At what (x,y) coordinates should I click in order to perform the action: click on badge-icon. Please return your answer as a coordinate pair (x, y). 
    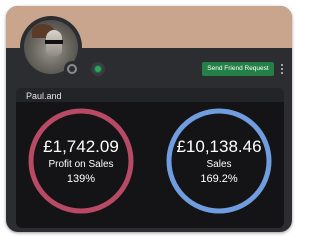
    Looking at the image, I should click on (98, 69).